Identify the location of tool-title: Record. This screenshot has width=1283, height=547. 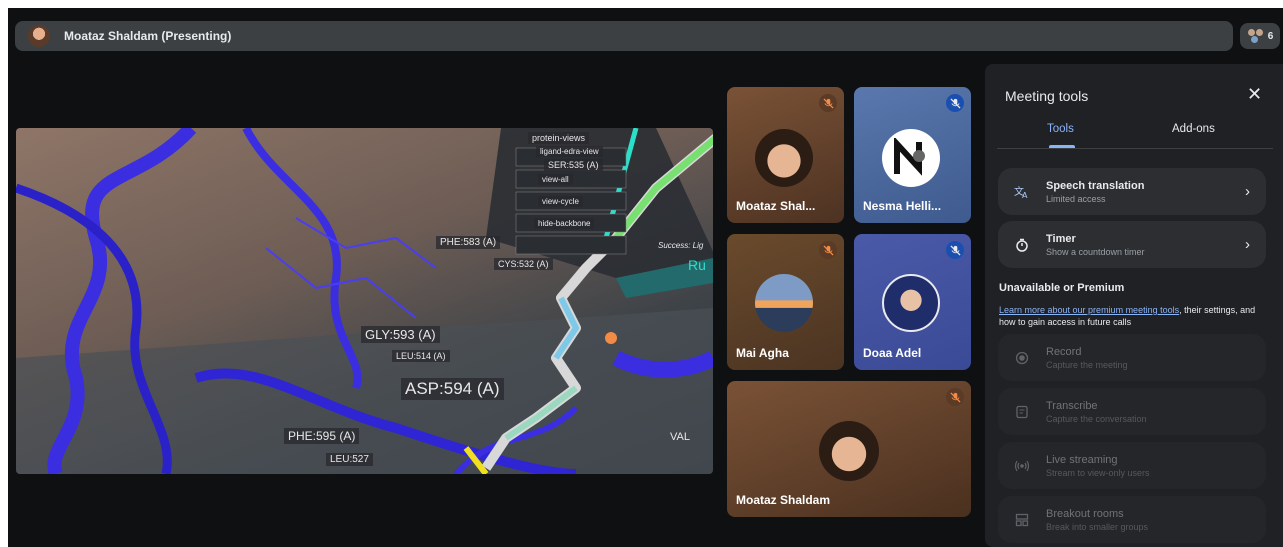
(1064, 351).